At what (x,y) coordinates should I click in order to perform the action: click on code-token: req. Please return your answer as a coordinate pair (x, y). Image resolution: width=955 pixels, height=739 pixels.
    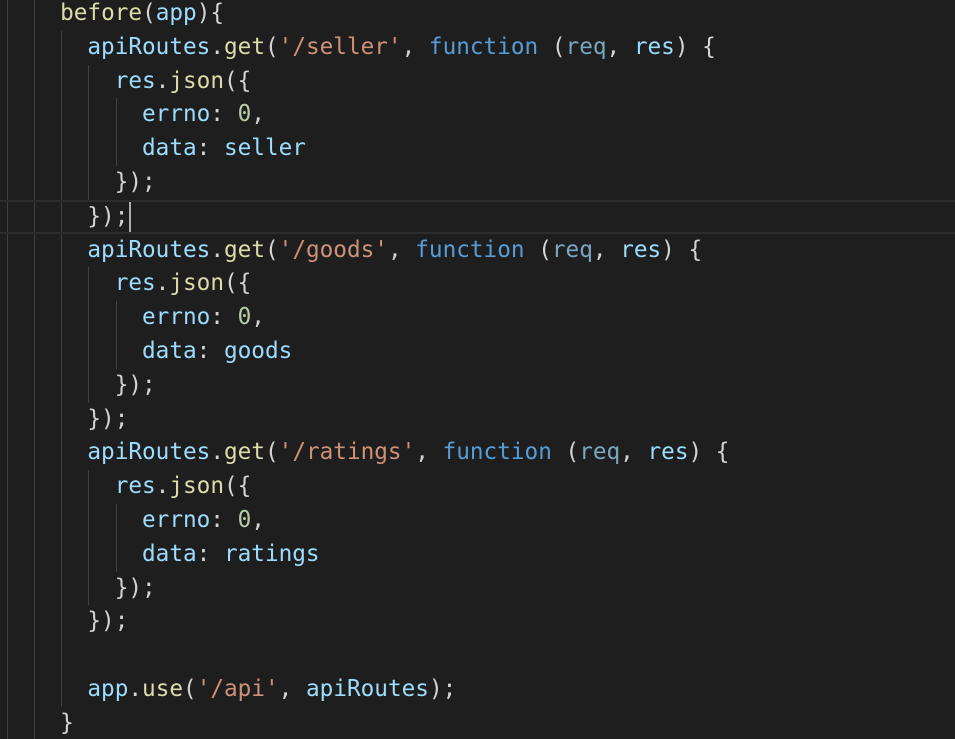
    Looking at the image, I should click on (600, 452).